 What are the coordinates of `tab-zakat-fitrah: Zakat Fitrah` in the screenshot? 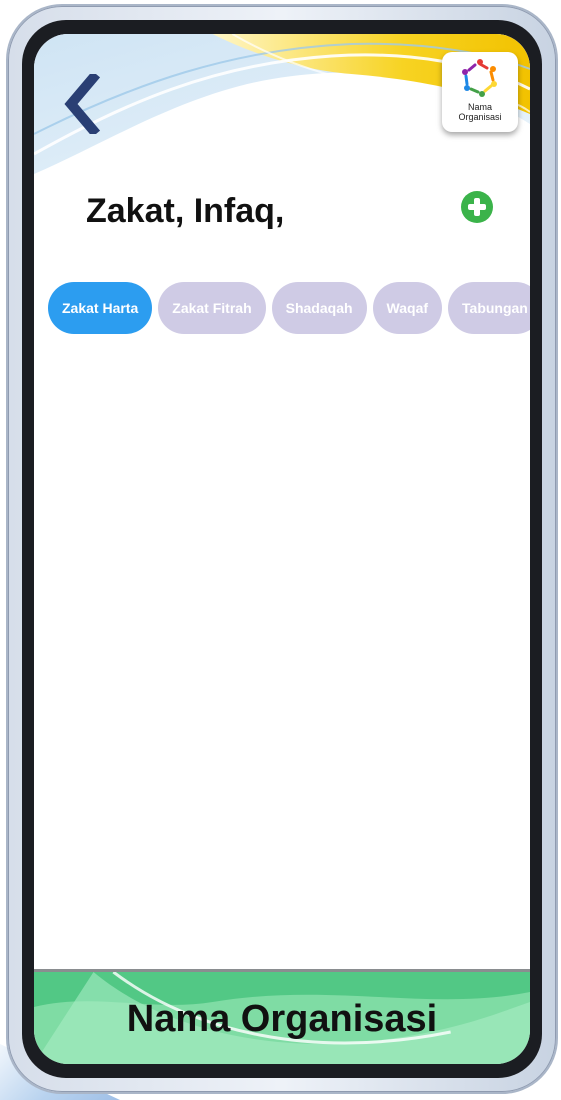 It's located at (212, 308).